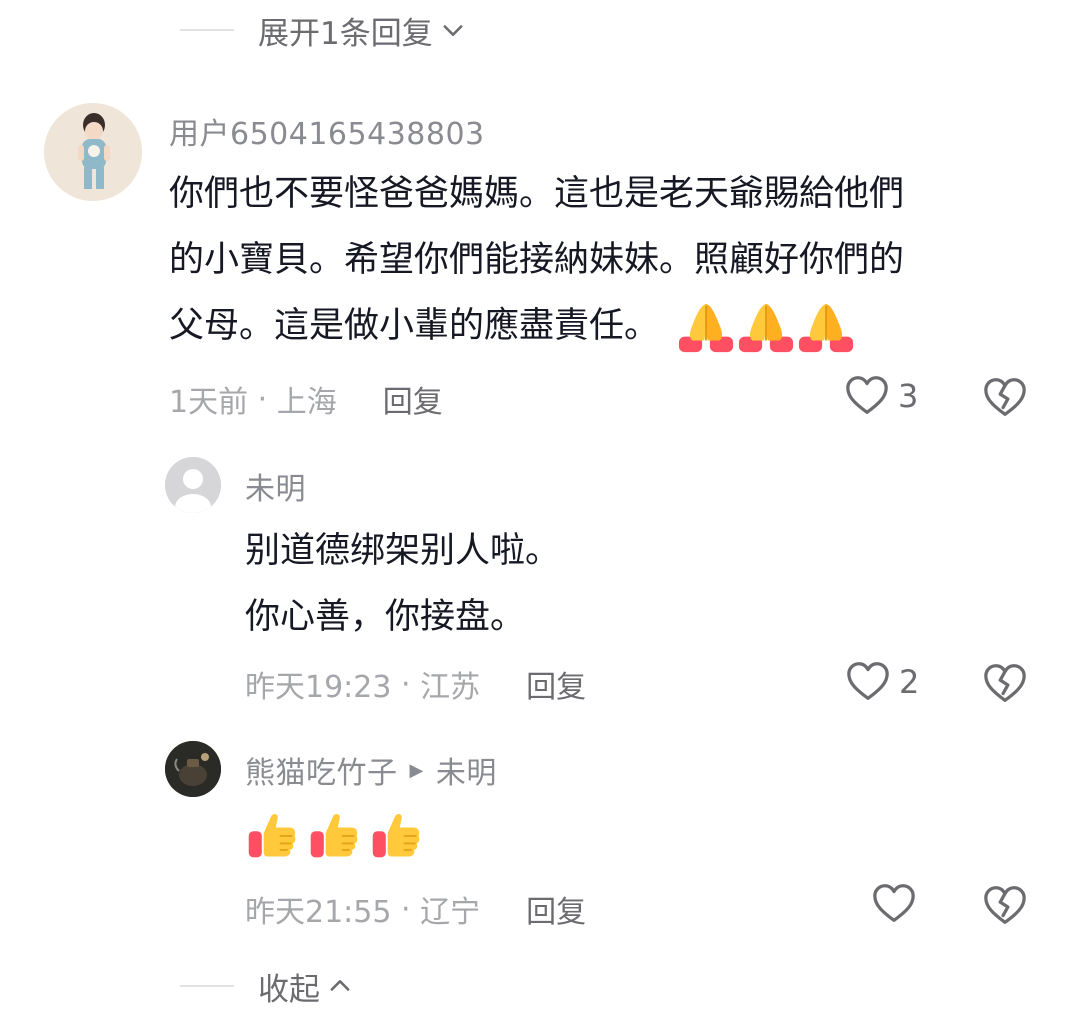  What do you see at coordinates (340, 986) in the screenshot?
I see `chevron-up-icon` at bounding box center [340, 986].